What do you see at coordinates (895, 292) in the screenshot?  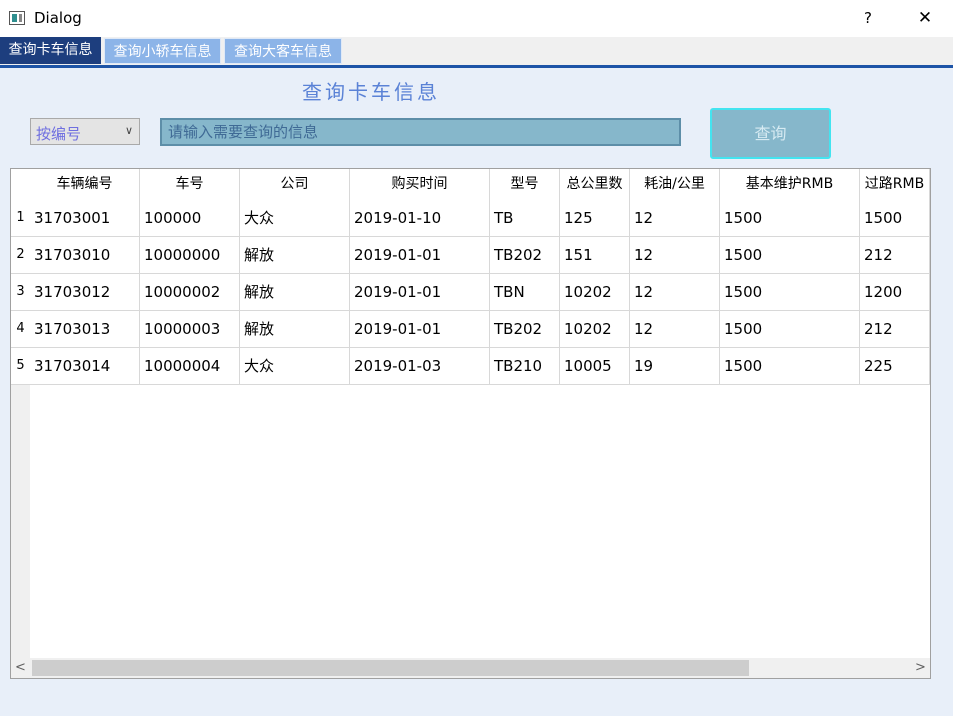 I see `table-cell: 1200` at bounding box center [895, 292].